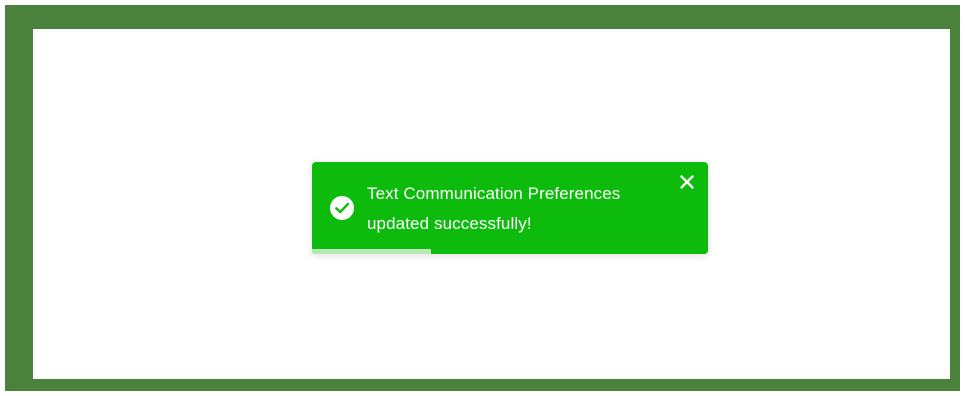 This screenshot has height=396, width=965. Describe the element at coordinates (494, 193) in the screenshot. I see `toast-message-line1: Text Communication Preferences` at that location.